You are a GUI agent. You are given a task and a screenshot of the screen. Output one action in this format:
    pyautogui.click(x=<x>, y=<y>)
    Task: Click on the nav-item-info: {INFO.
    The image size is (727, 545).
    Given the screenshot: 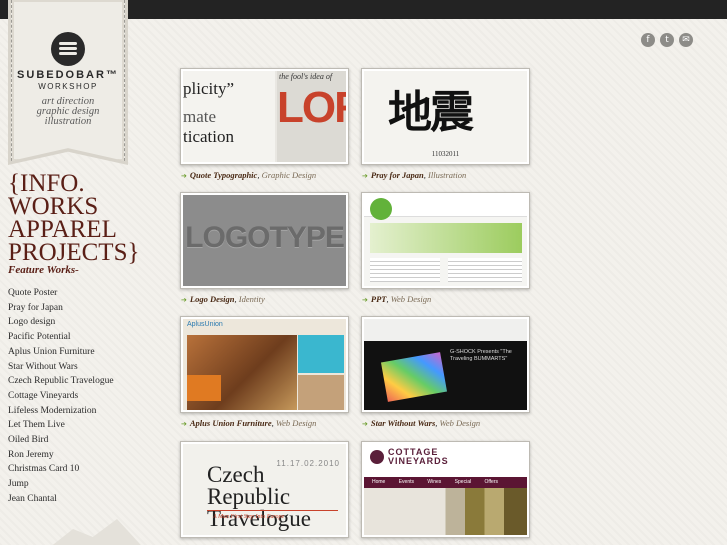 What is the action you would take?
    pyautogui.click(x=78, y=183)
    